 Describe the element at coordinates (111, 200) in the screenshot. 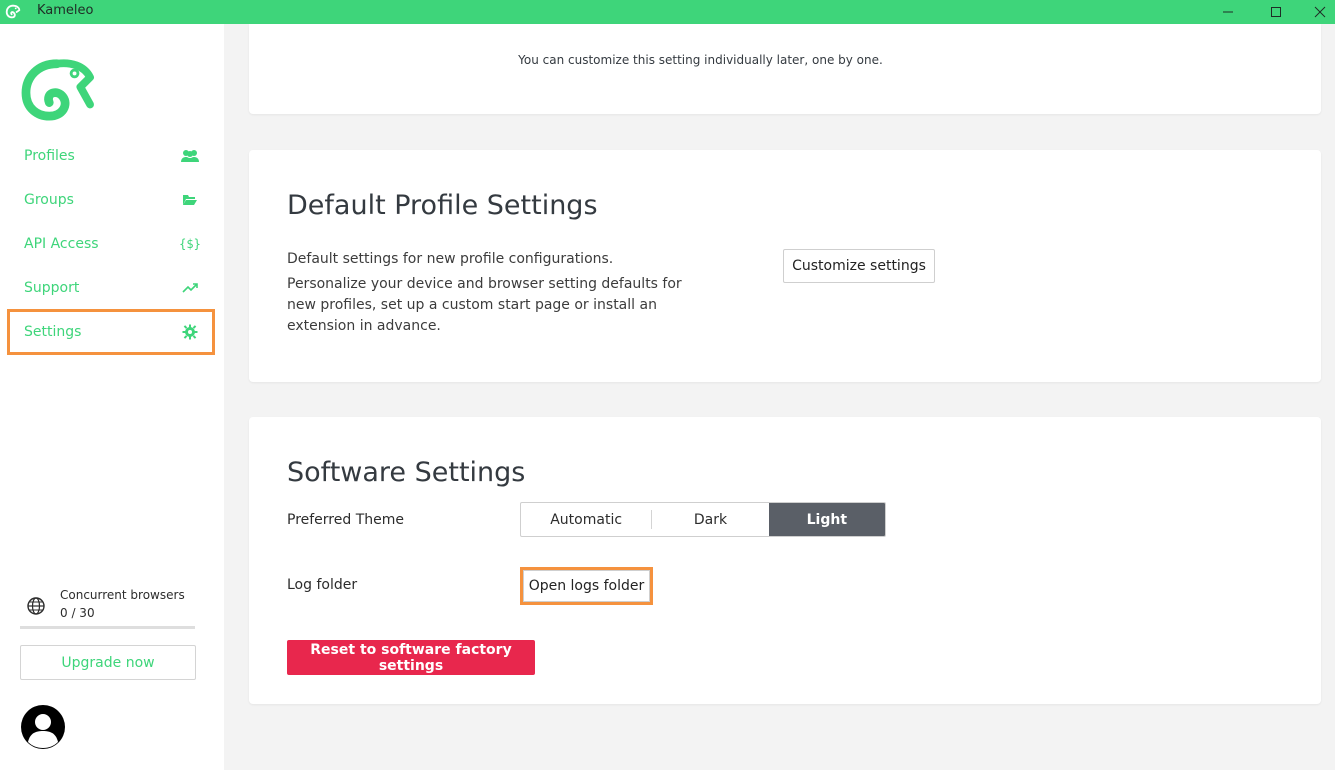

I see `sidebar-item-groups: Groups` at that location.